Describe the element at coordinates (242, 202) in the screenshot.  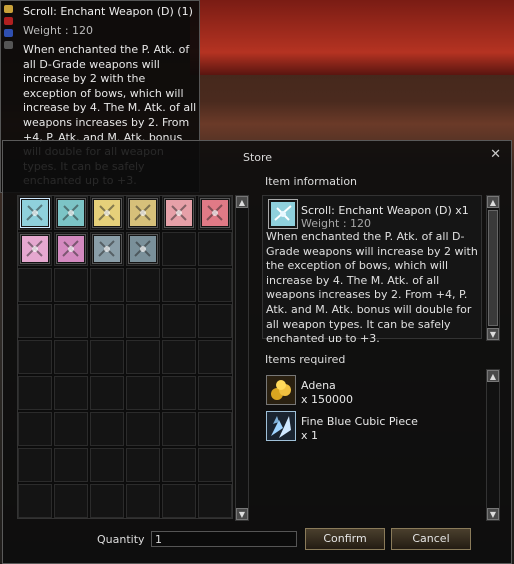
I see `scroll-up-icon: ▲` at that location.